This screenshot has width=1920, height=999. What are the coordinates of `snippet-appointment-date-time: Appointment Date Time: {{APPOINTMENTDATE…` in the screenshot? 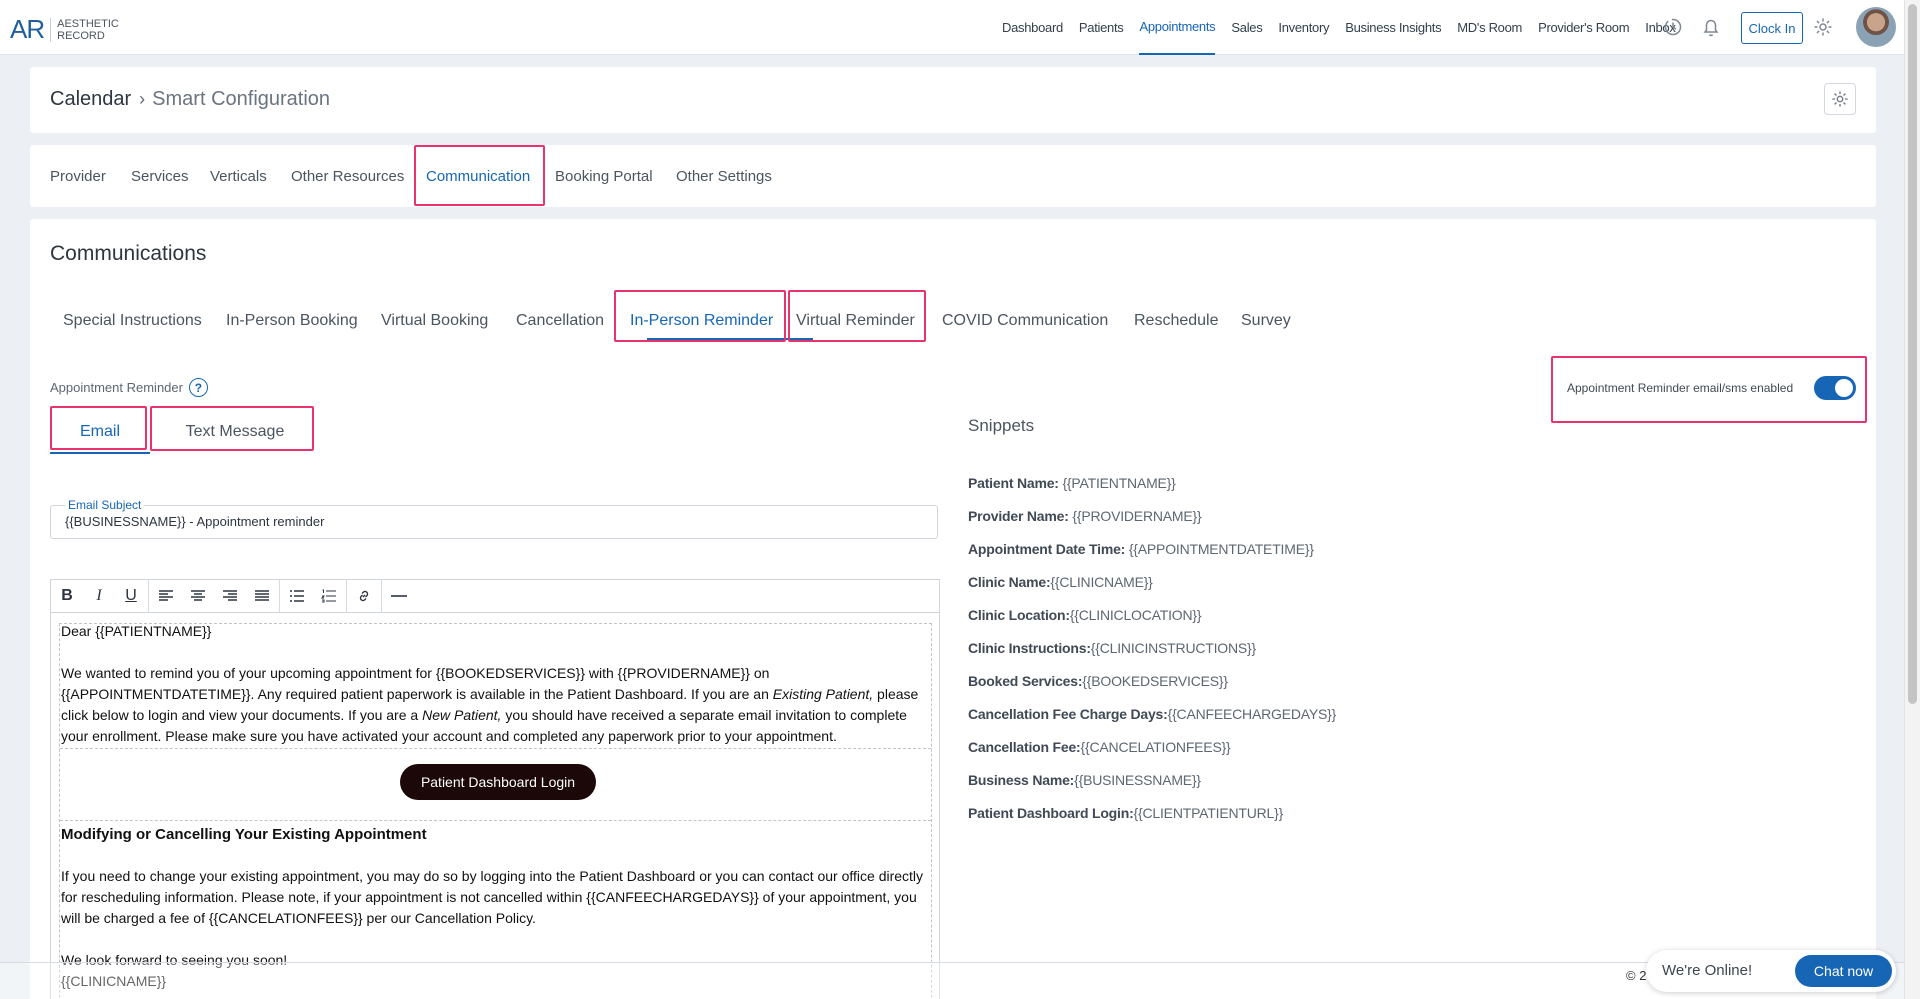 It's located at (1141, 549).